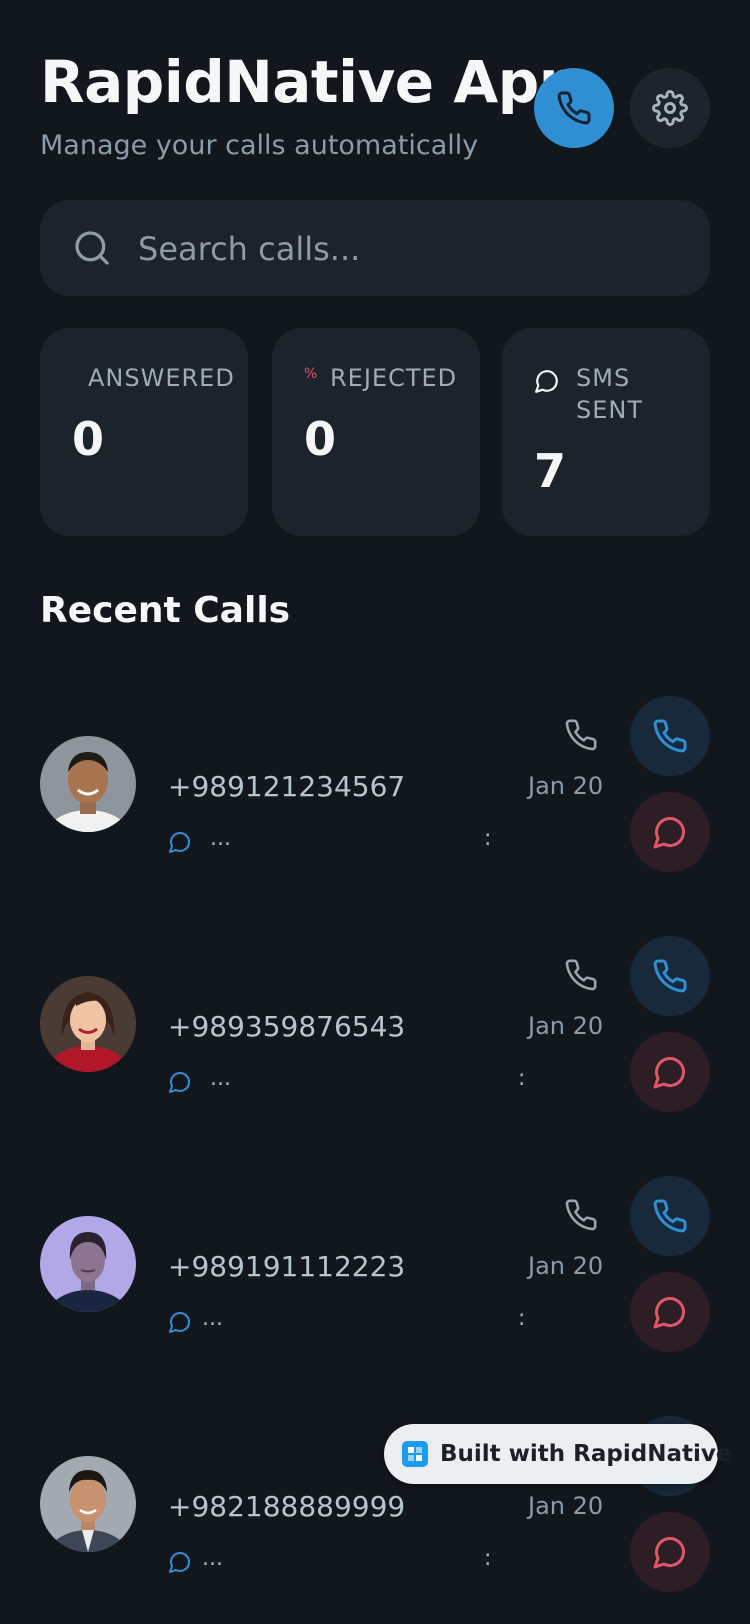 This screenshot has height=1624, width=750. I want to click on app-title: RapidNative App, so click(310, 82).